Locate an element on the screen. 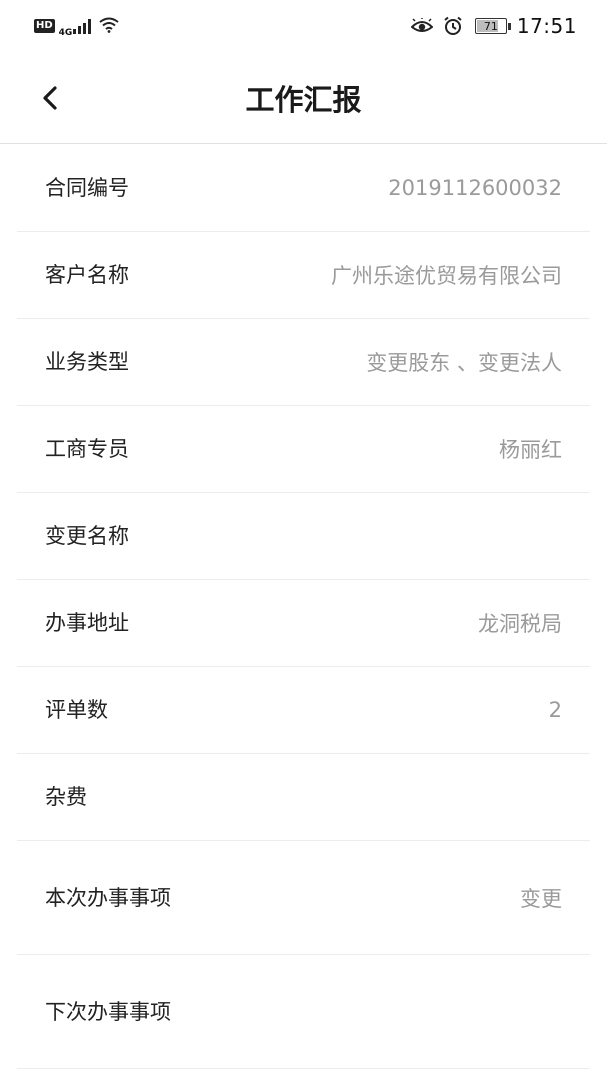  hd-badge: HD is located at coordinates (44, 26).